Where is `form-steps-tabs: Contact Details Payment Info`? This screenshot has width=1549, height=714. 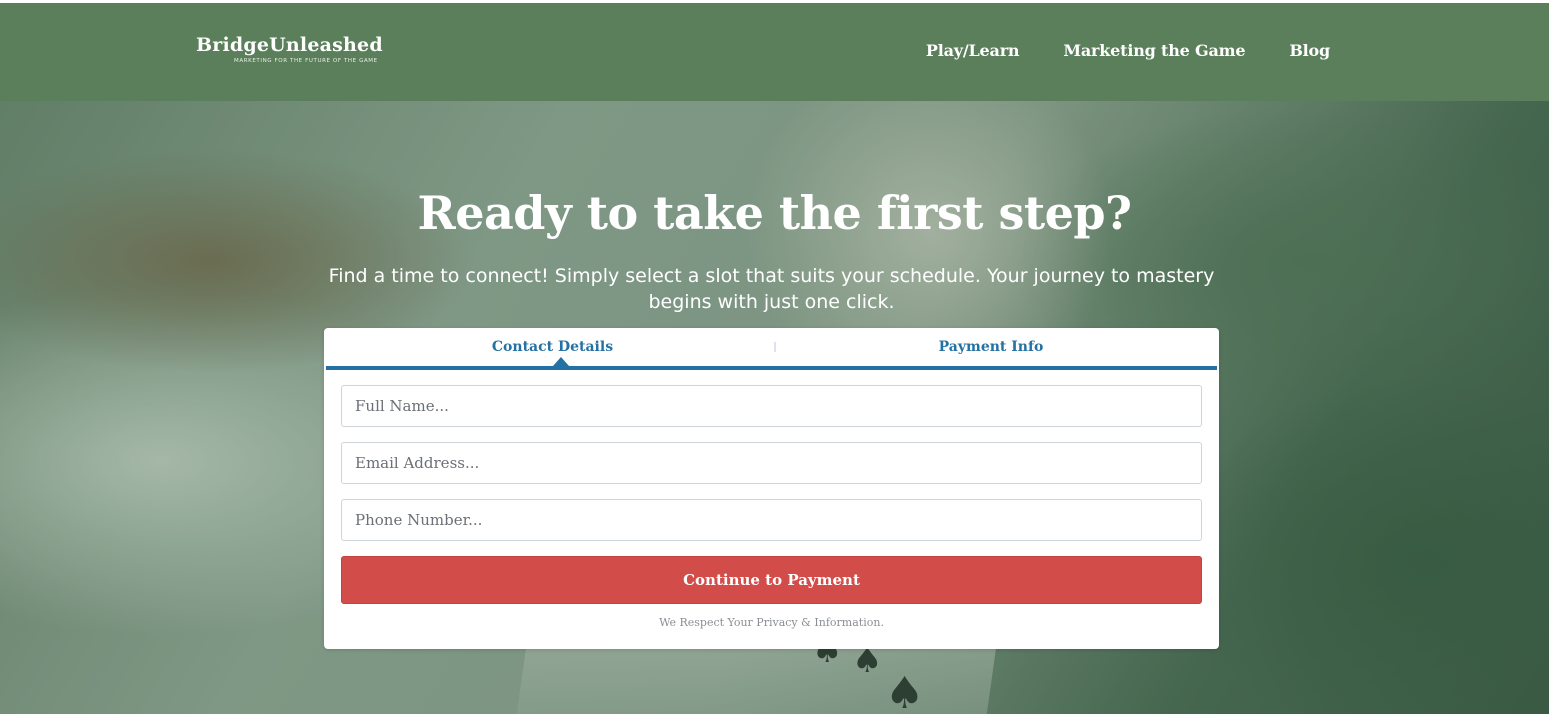 form-steps-tabs: Contact Details Payment Info is located at coordinates (771, 349).